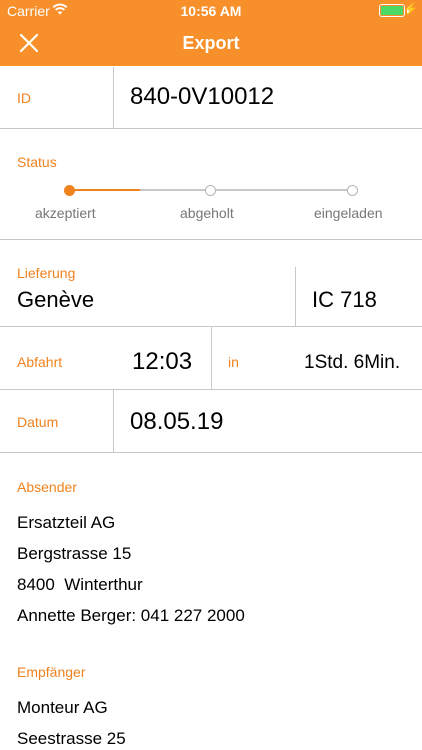 This screenshot has height=750, width=422. I want to click on recipient-label: Empfänger, so click(51, 672).